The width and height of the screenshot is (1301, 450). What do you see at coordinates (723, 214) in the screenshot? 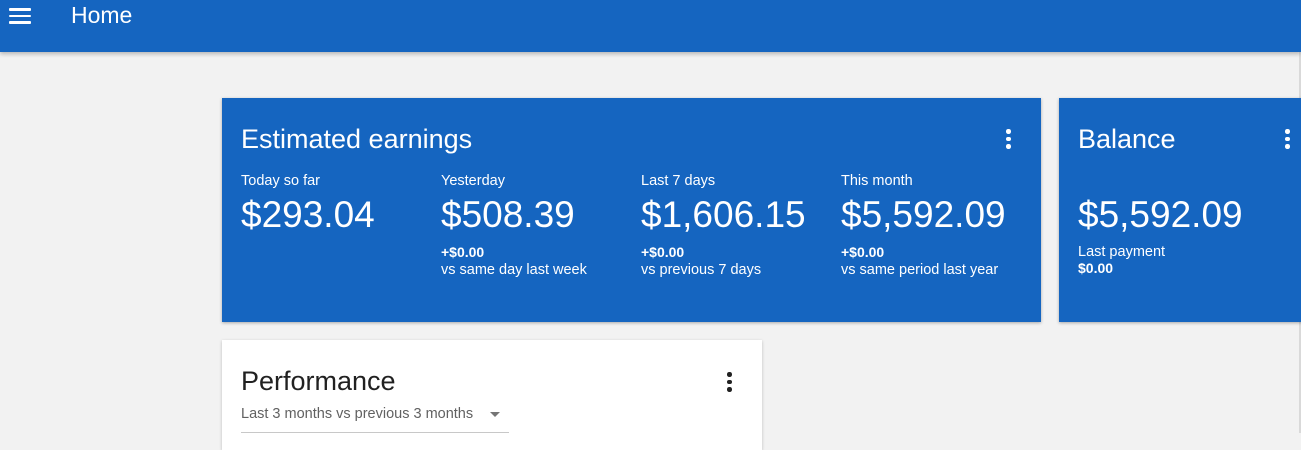
I see `metric-value: $1,606.15` at bounding box center [723, 214].